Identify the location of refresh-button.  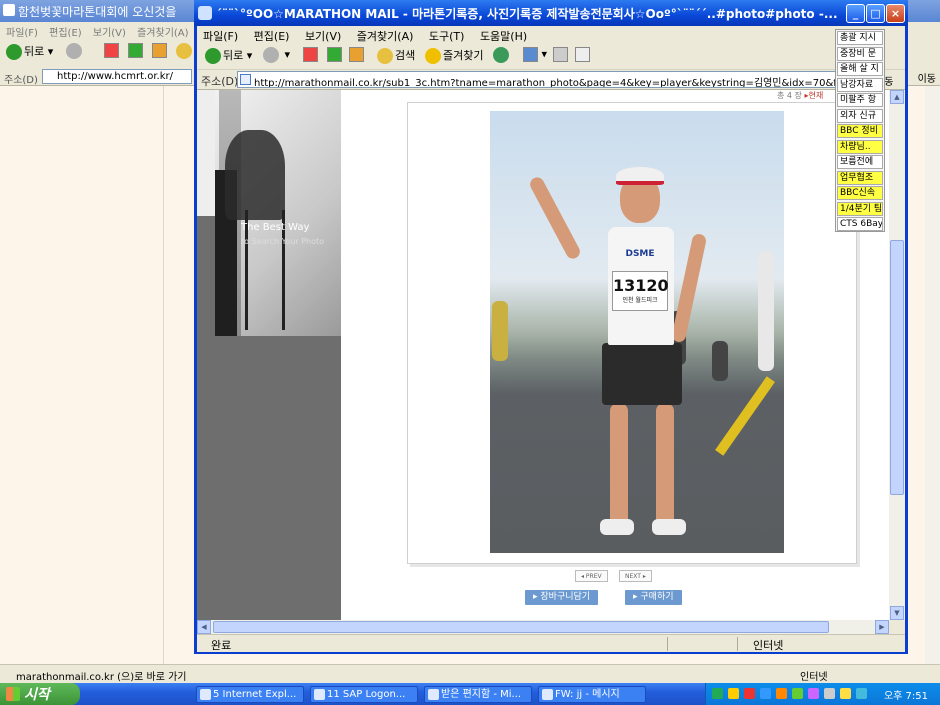
(334, 57).